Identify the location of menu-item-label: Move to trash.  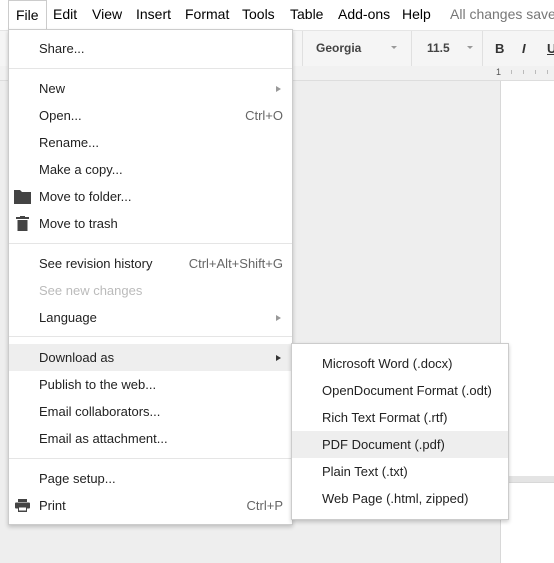
(78, 223).